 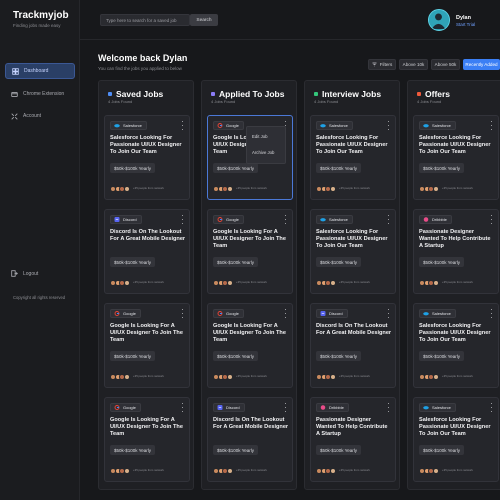 What do you see at coordinates (323, 126) in the screenshot?
I see `salesforce-logo-icon` at bounding box center [323, 126].